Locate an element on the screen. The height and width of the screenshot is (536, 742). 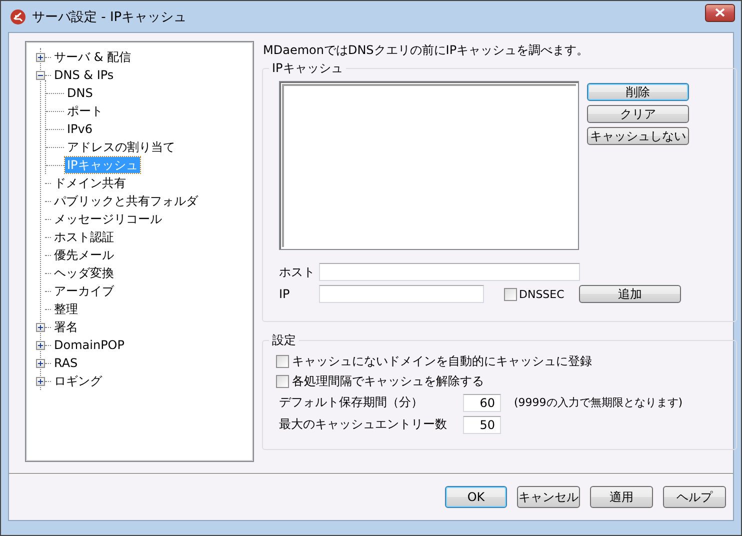
tree-item: ドメイン共有 is located at coordinates (90, 183).